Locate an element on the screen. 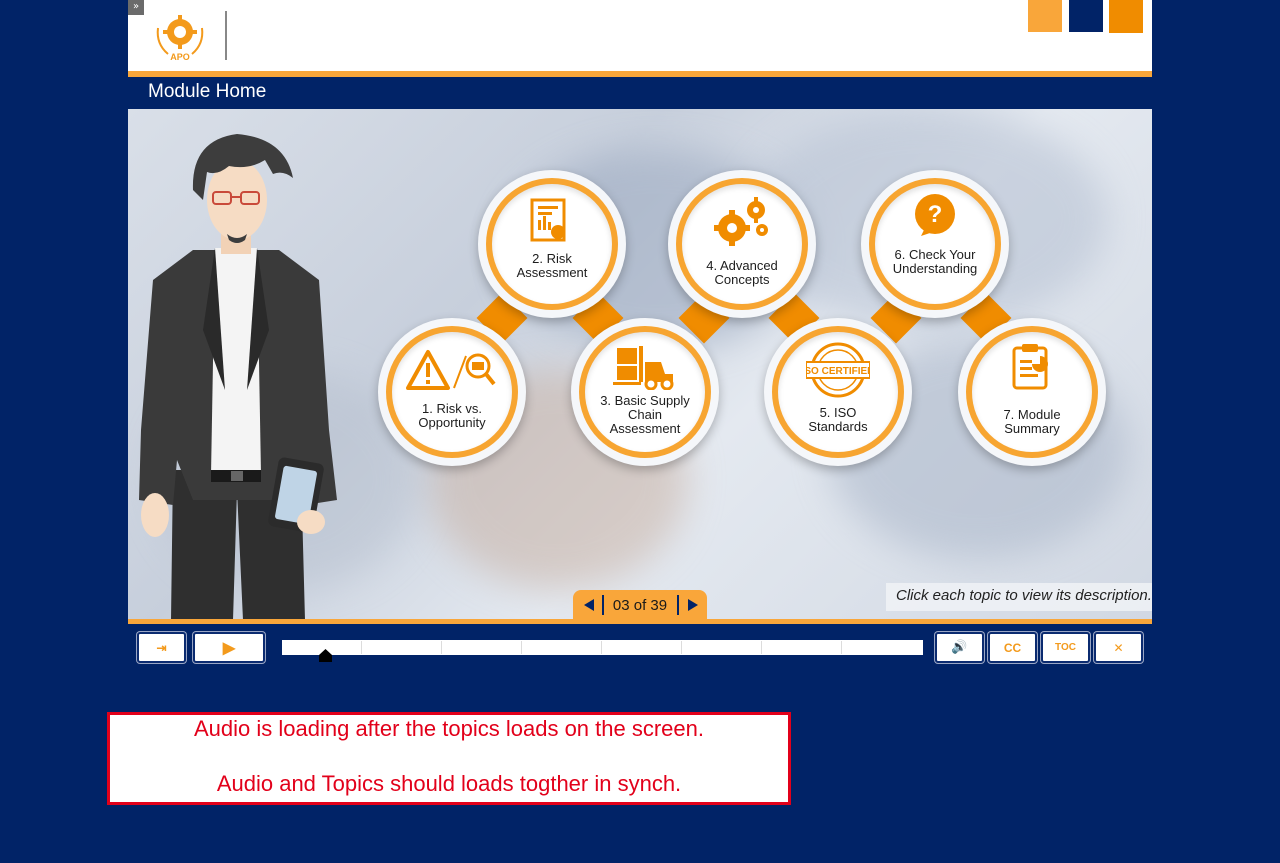  topic-label: 1. Risk vs. Opportunity is located at coordinates (452, 415).